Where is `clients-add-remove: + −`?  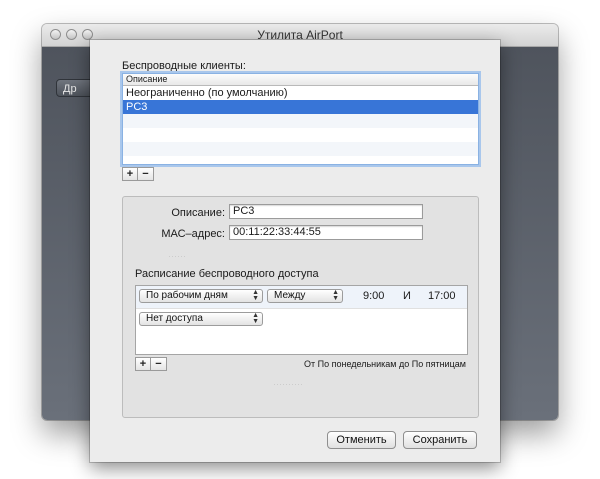 clients-add-remove: + − is located at coordinates (138, 174).